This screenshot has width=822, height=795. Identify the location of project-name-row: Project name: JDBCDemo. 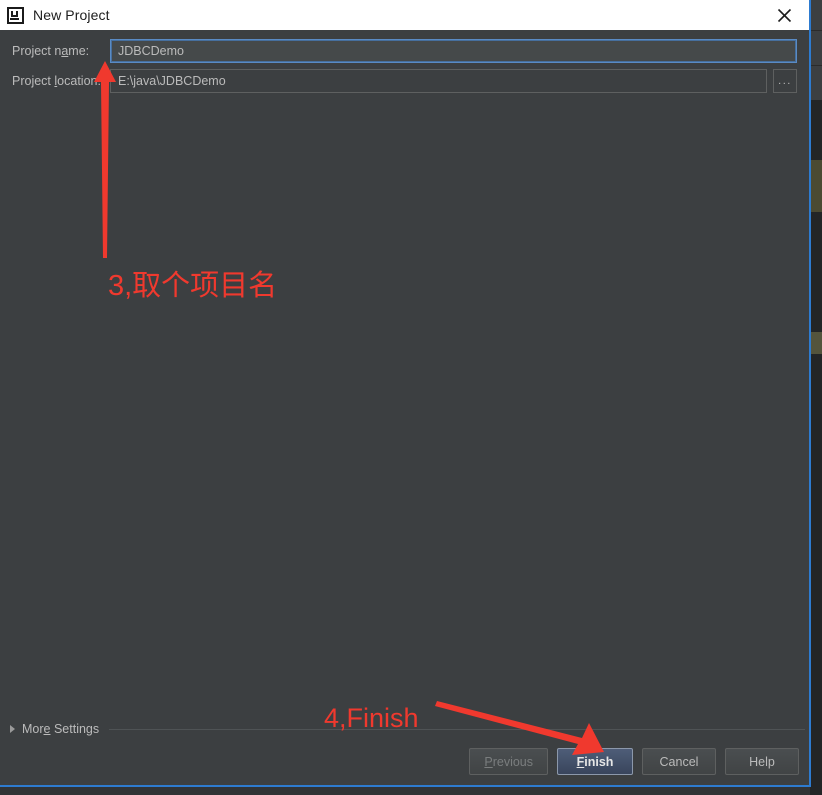
(404, 51).